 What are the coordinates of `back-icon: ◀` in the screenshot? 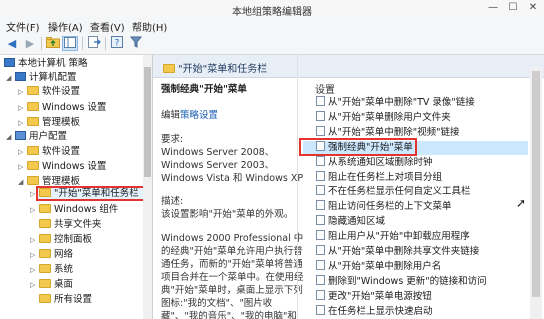 It's located at (12, 43).